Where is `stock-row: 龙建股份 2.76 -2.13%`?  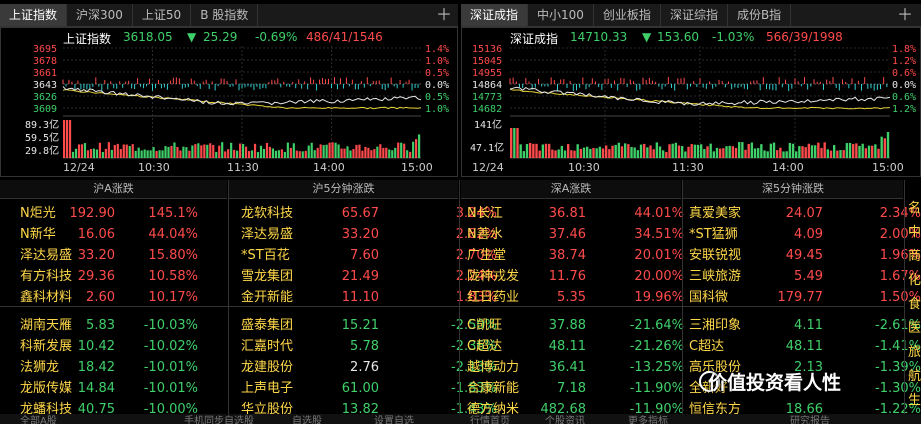
stock-row: 龙建股份 2.76 -2.13% is located at coordinates (363, 367).